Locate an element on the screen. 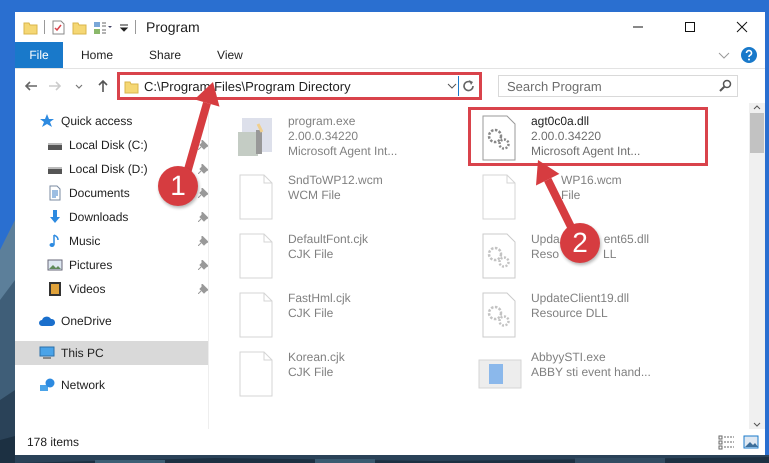 Image resolution: width=769 pixels, height=463 pixels. refresh-icon is located at coordinates (469, 86).